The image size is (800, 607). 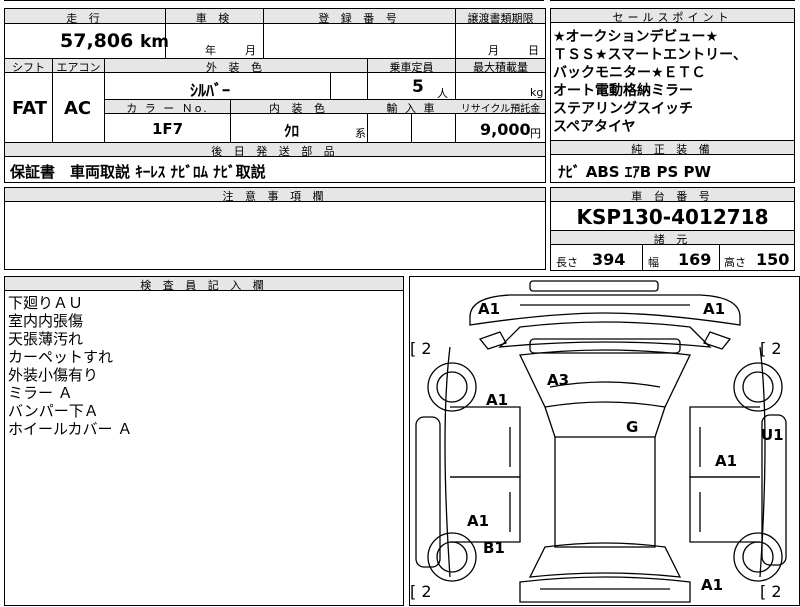 What do you see at coordinates (629, 73) in the screenshot?
I see `sales-line: バックモニター★ＥＴＣ` at bounding box center [629, 73].